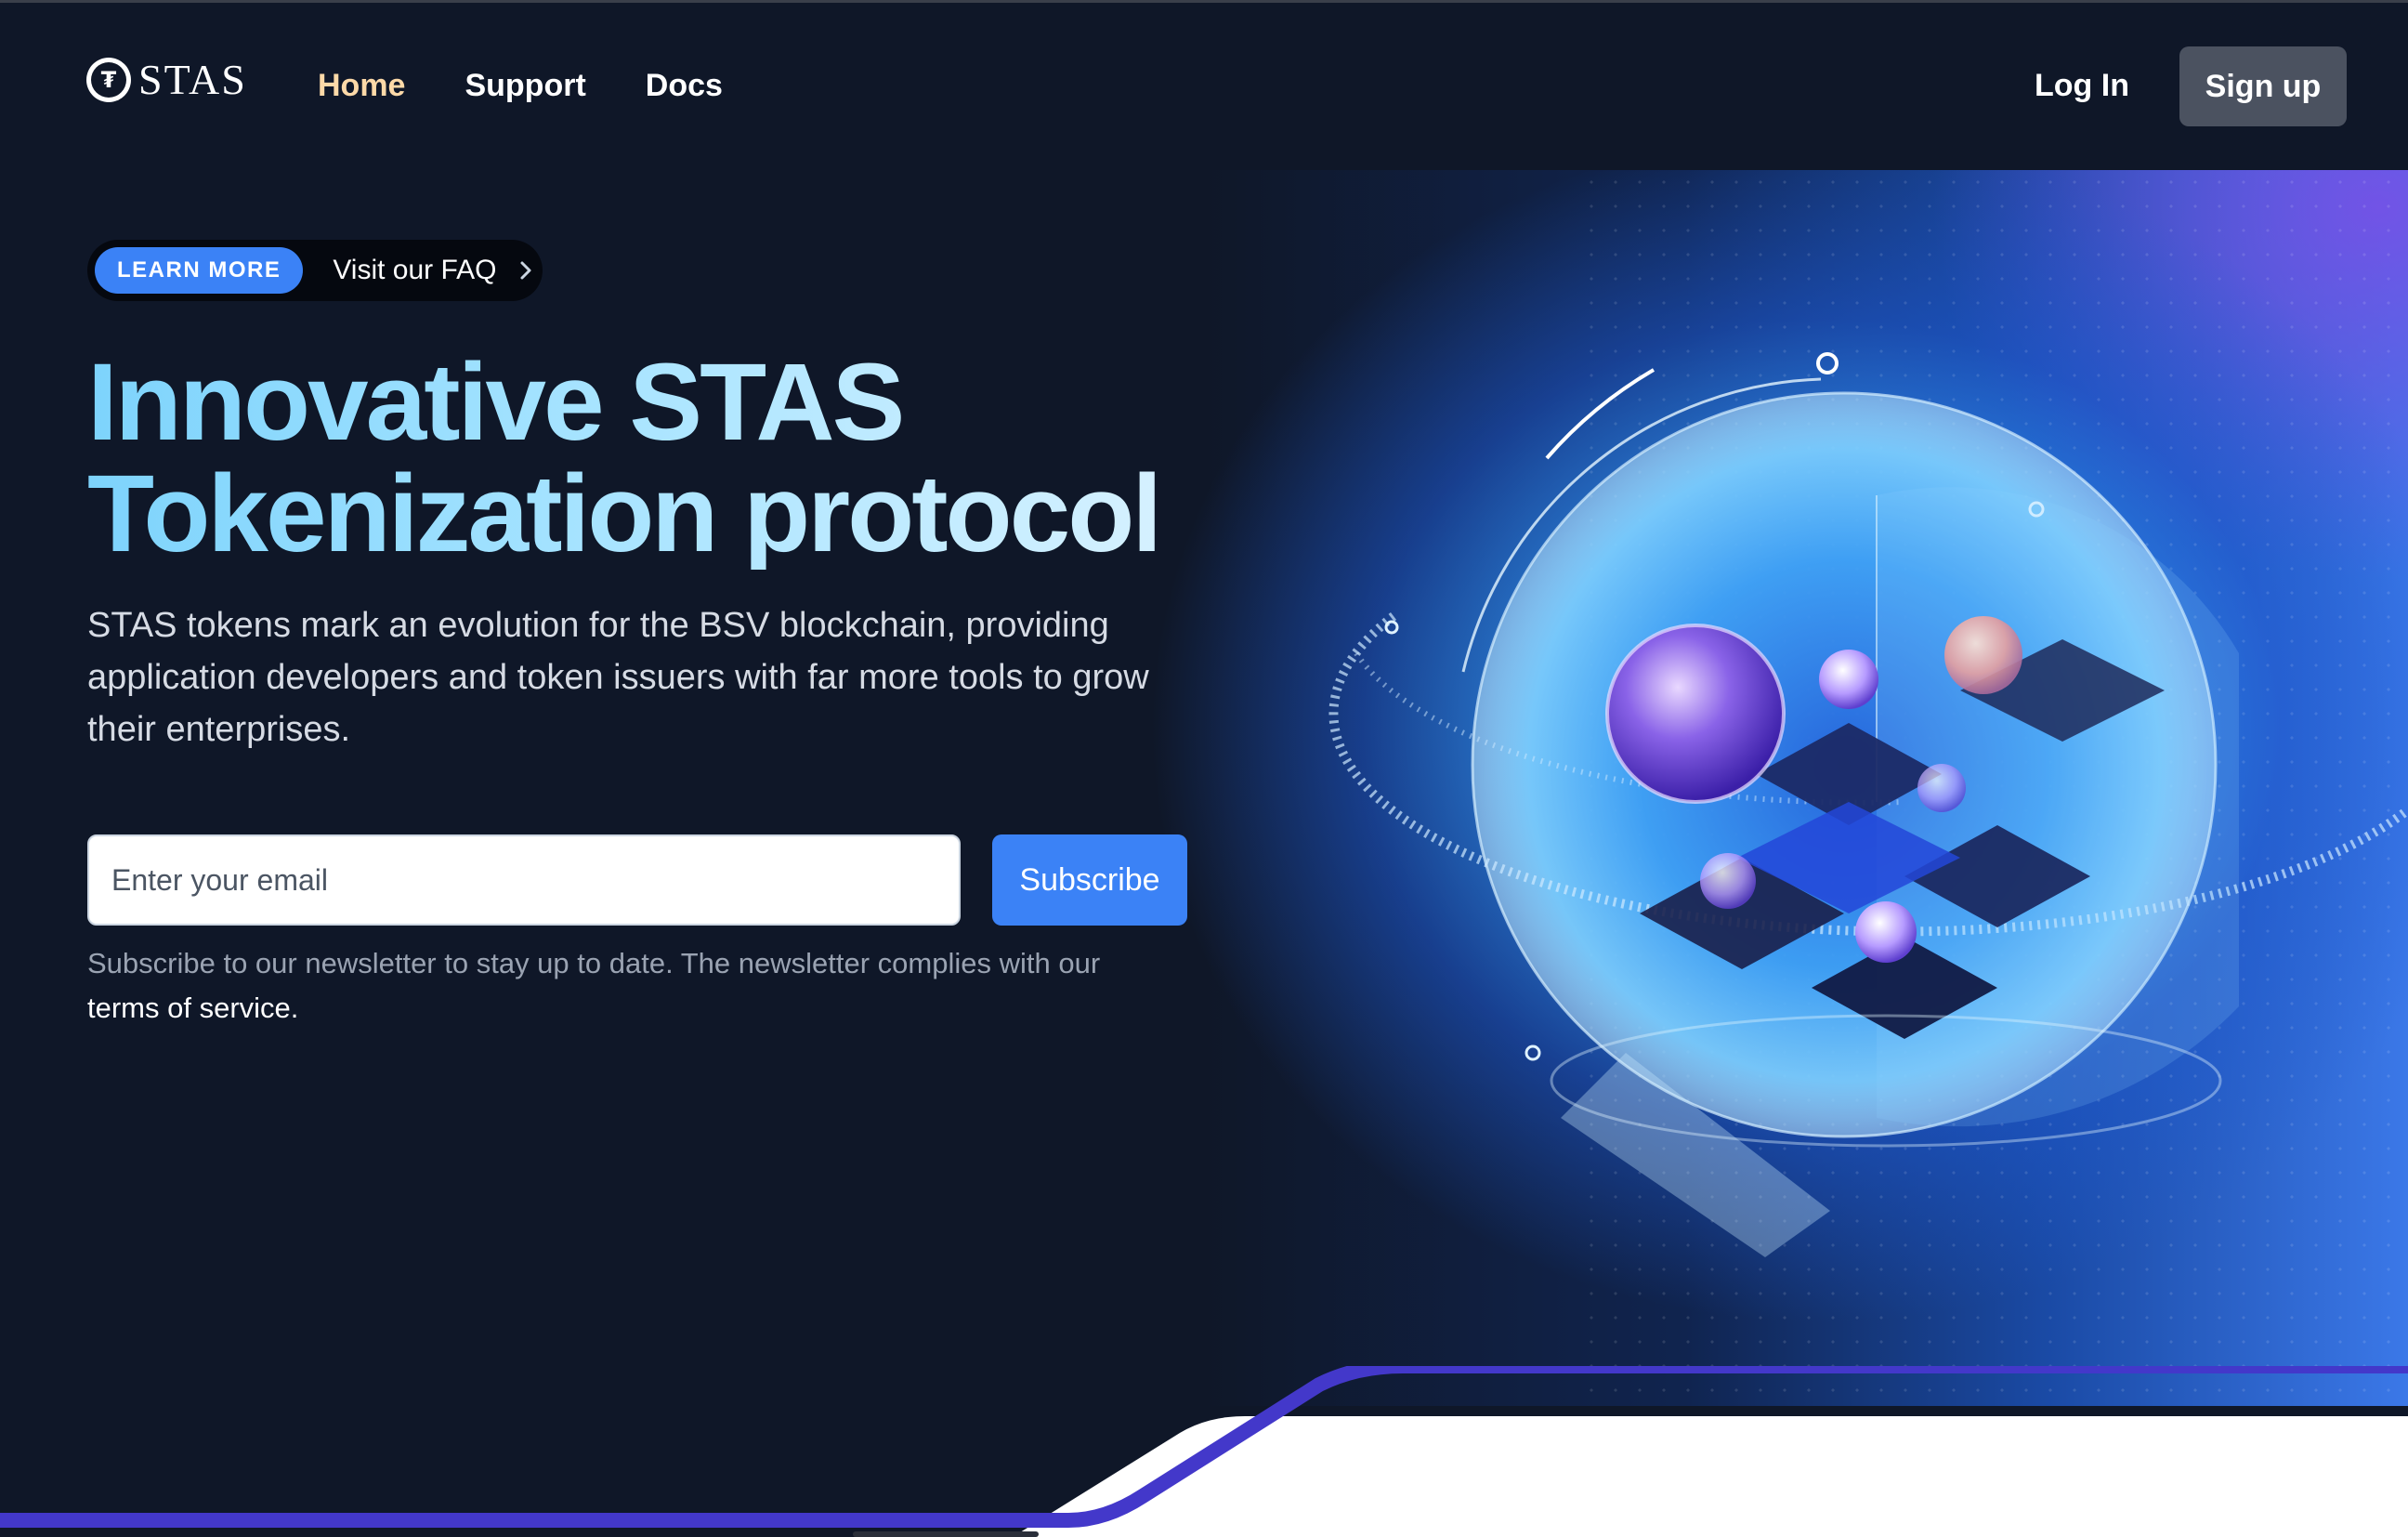 This screenshot has width=2408, height=1537. Describe the element at coordinates (192, 1008) in the screenshot. I see `terms-of-service-link: terms of service.` at that location.